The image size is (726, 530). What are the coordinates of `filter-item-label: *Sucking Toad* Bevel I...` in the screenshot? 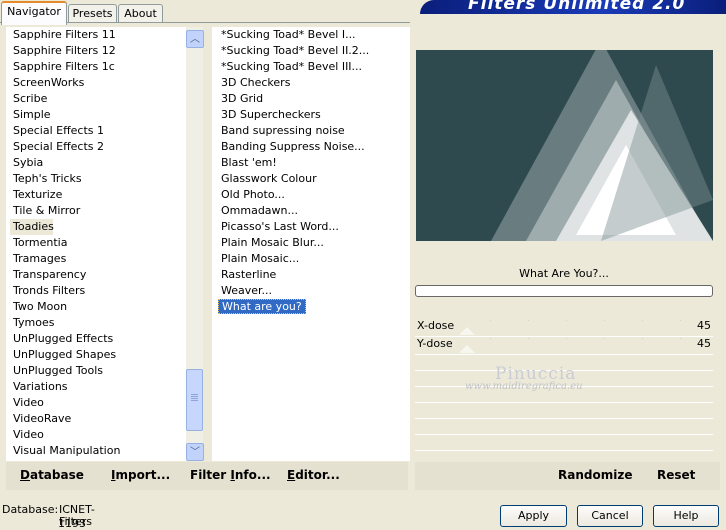 It's located at (288, 34).